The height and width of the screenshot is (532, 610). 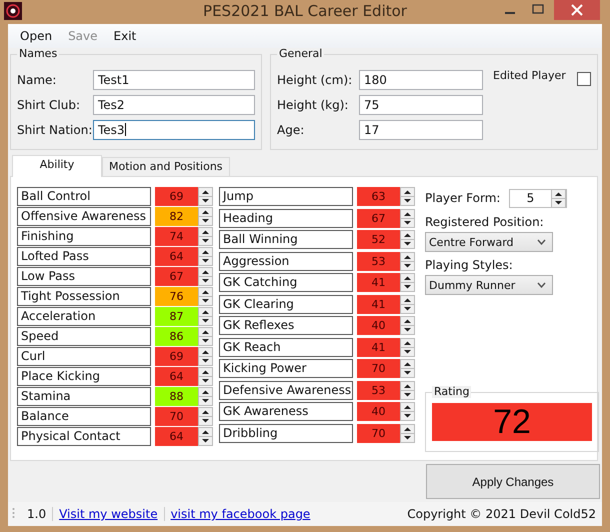 I want to click on group-title: Names, so click(x=38, y=54).